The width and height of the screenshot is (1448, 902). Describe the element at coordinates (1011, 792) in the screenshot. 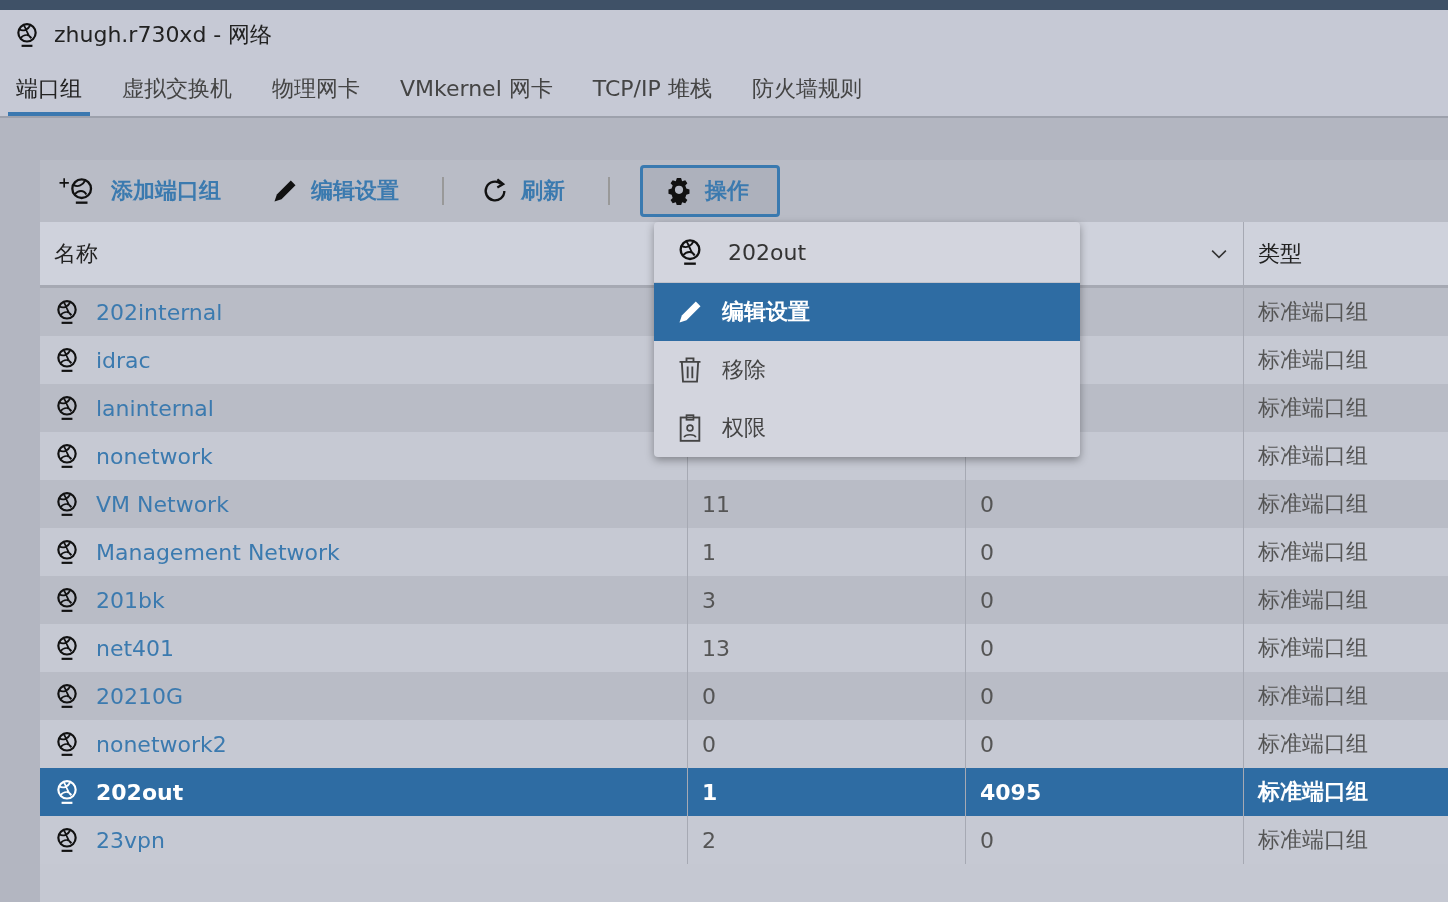

I see `table-cell: 4095` at that location.